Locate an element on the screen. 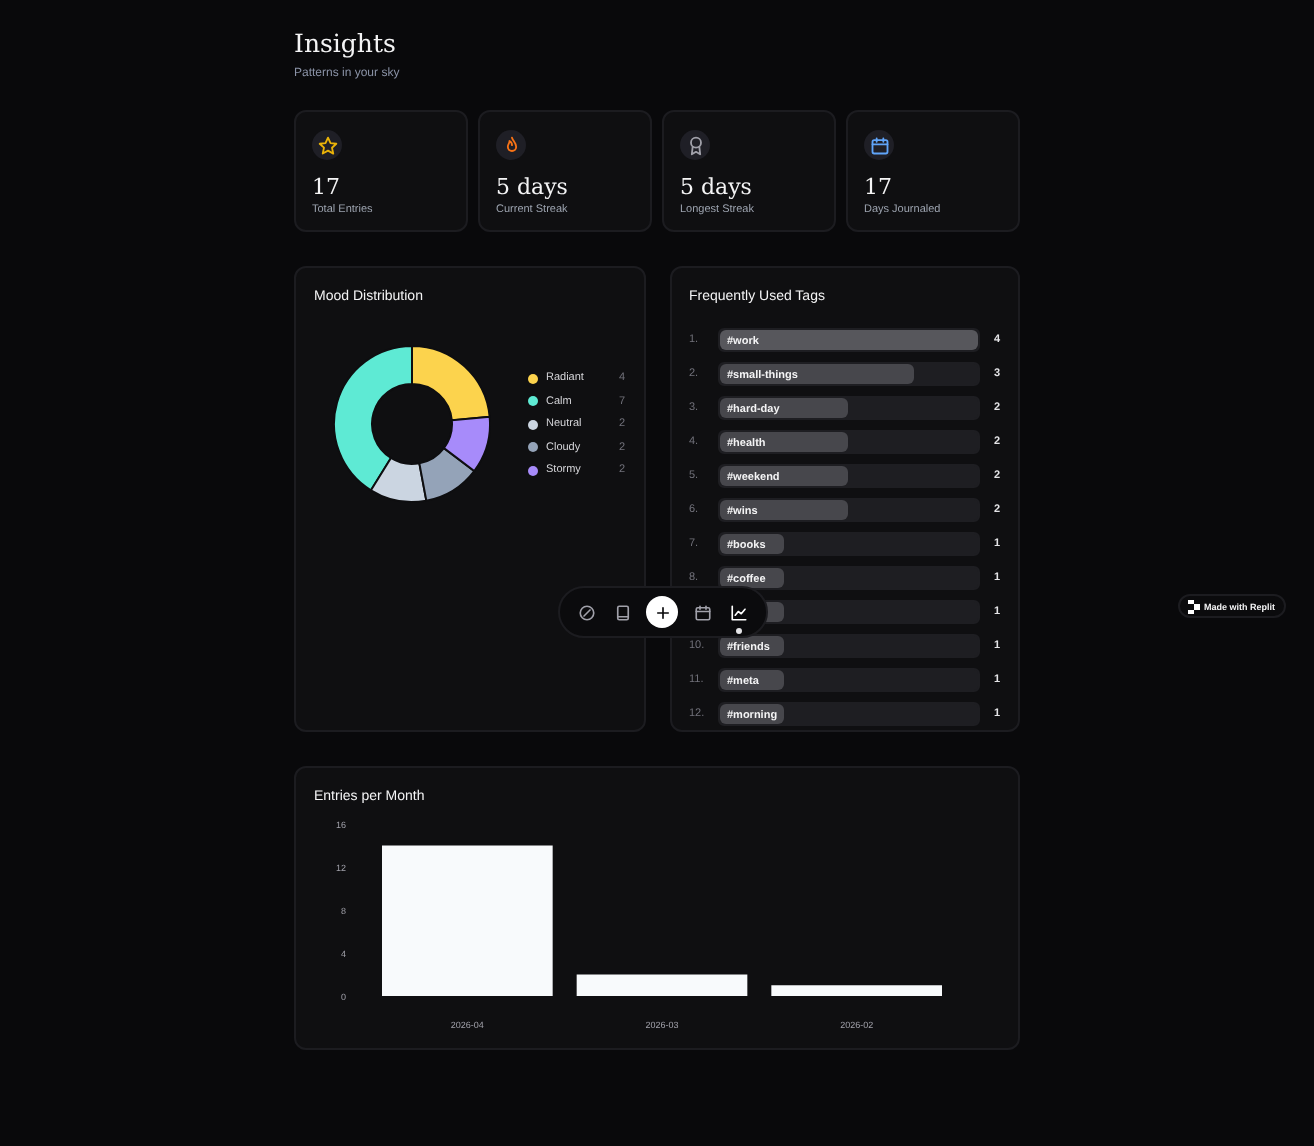 The height and width of the screenshot is (1146, 1314). flame-icon is located at coordinates (511, 145).